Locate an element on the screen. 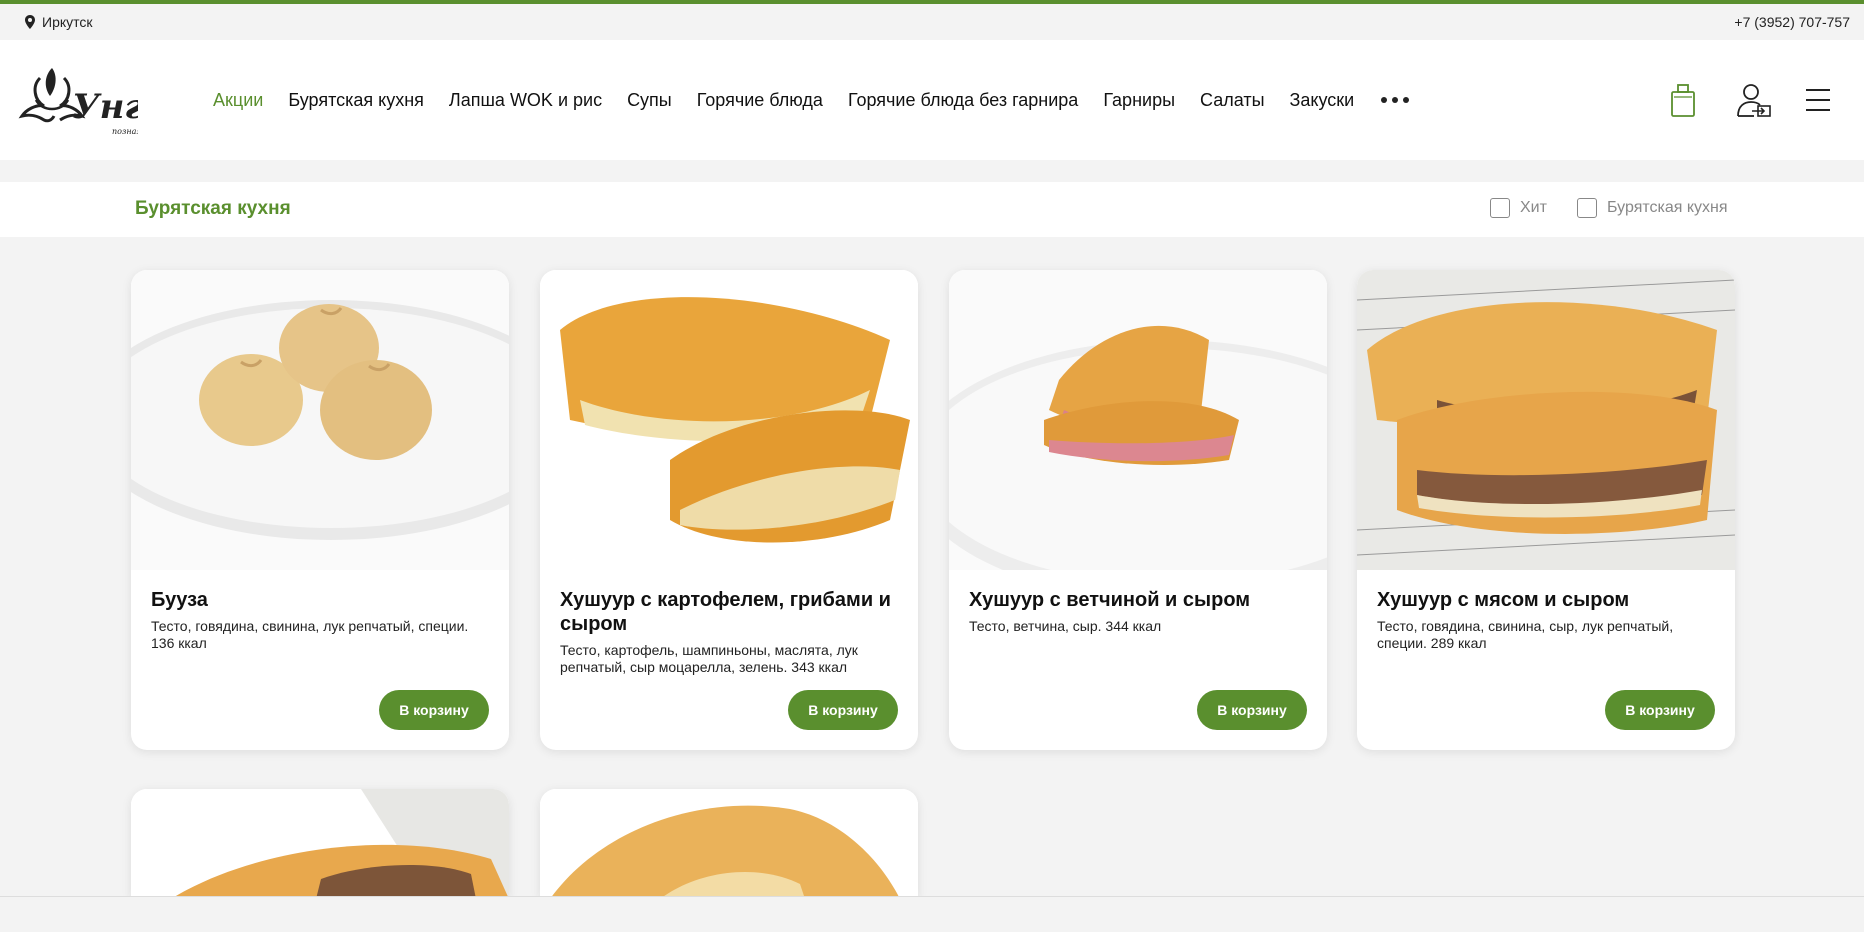 Image resolution: width=1864 pixels, height=932 pixels. city-selector: Иркутск is located at coordinates (58, 22).